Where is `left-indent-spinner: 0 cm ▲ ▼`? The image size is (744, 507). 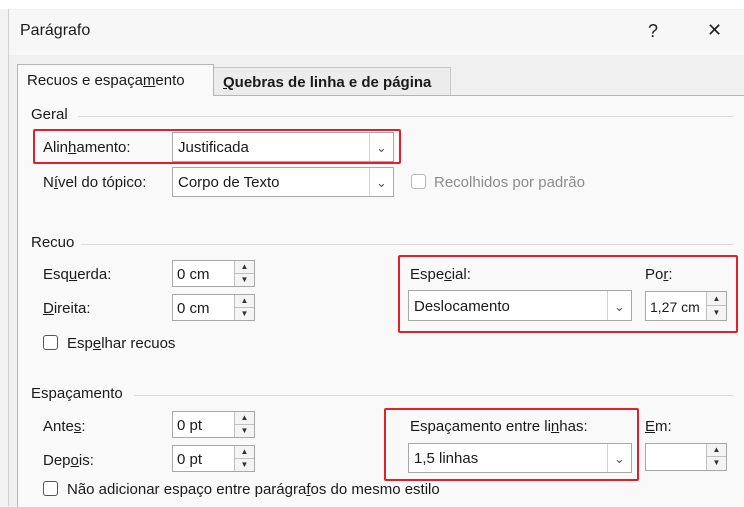
left-indent-spinner: 0 cm ▲ ▼ is located at coordinates (213, 273).